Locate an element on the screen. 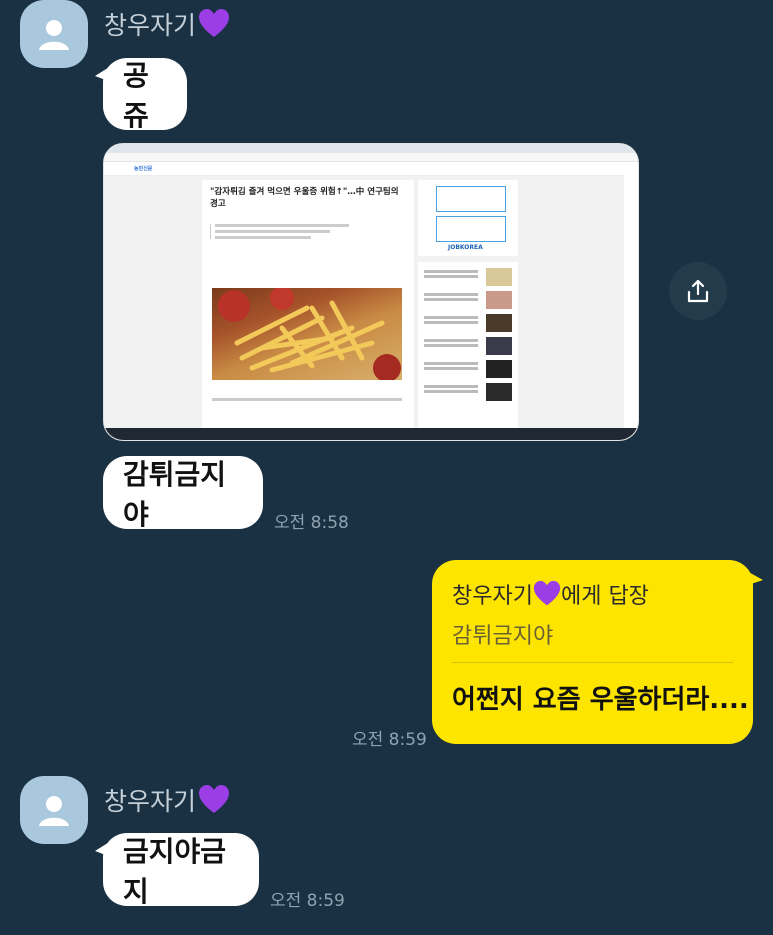 Image resolution: width=773 pixels, height=935 pixels. browser-side-panel is located at coordinates (631, 295).